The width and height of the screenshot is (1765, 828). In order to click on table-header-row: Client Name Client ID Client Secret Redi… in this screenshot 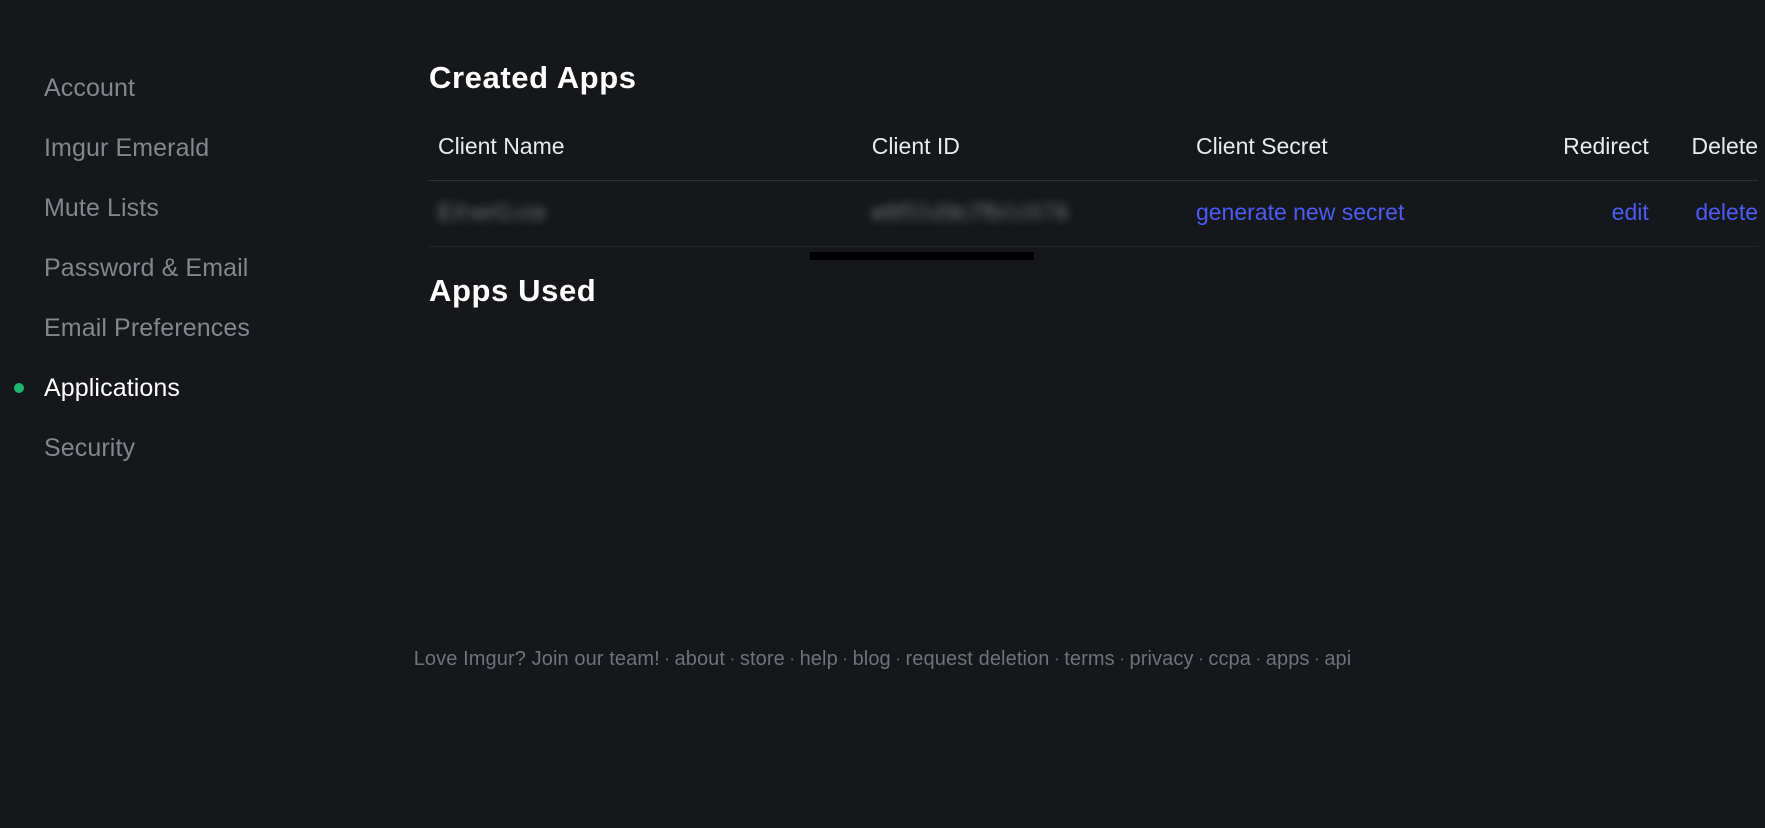, I will do `click(1093, 157)`.